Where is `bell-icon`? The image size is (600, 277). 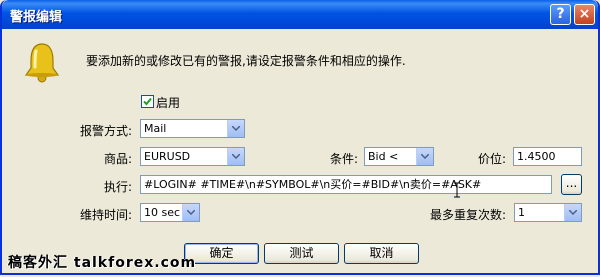
bell-icon is located at coordinates (42, 63).